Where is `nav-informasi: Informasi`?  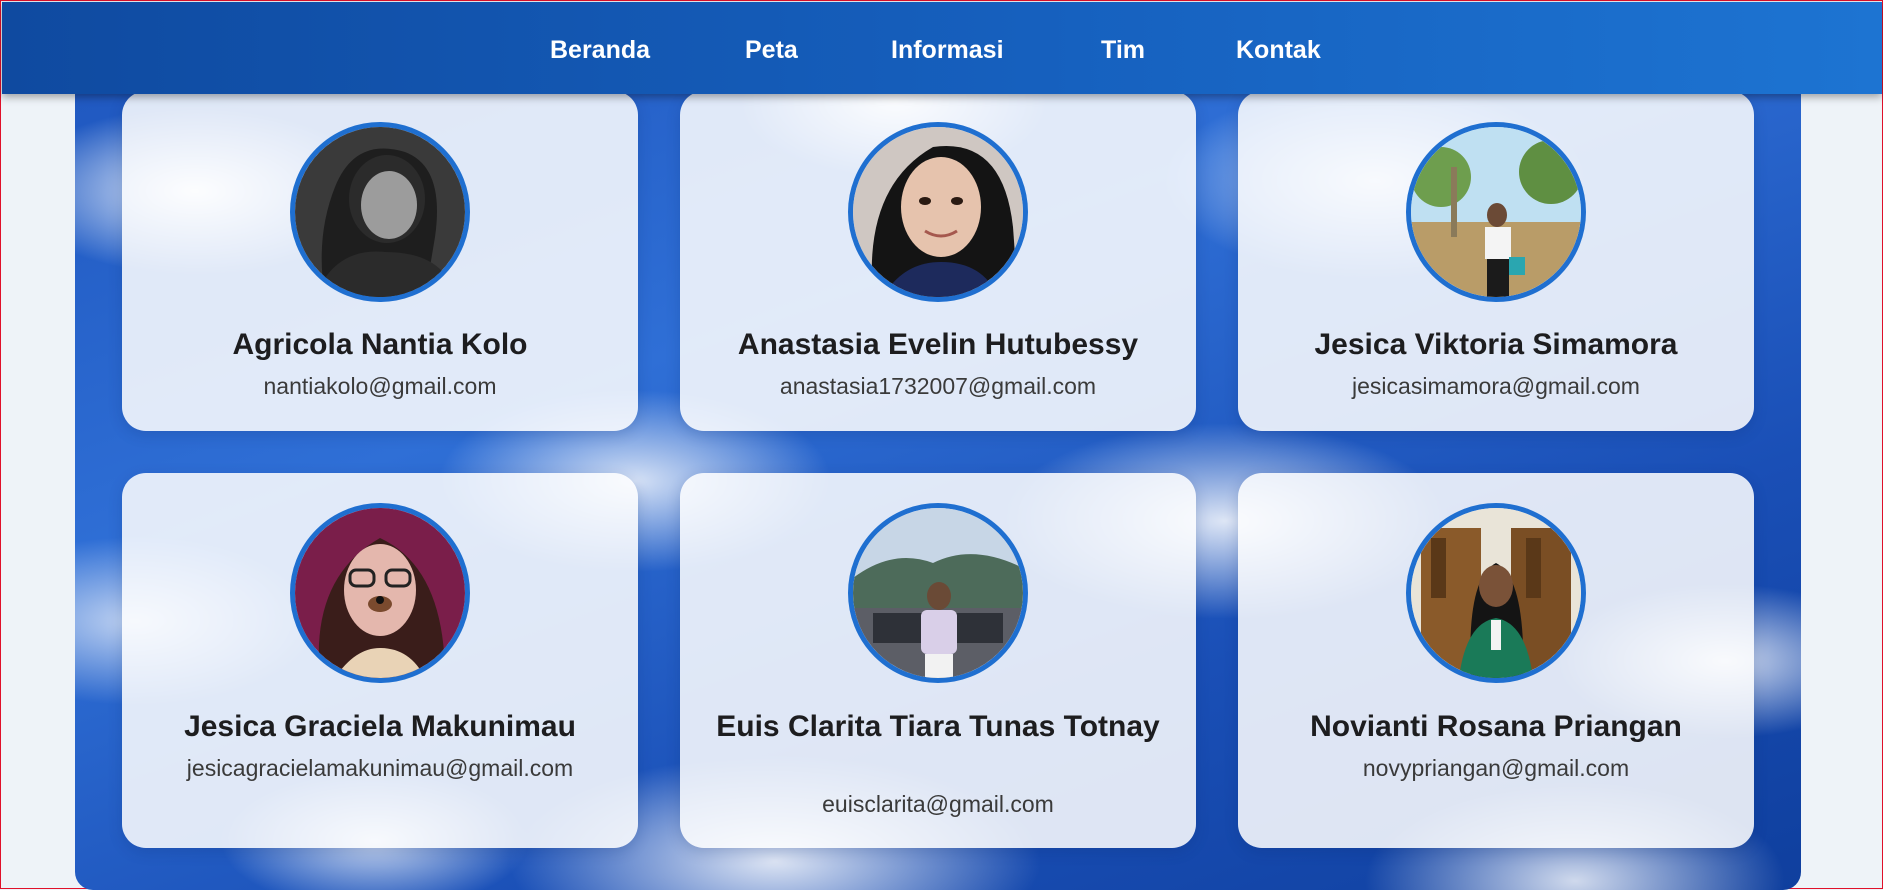 nav-informasi: Informasi is located at coordinates (947, 50).